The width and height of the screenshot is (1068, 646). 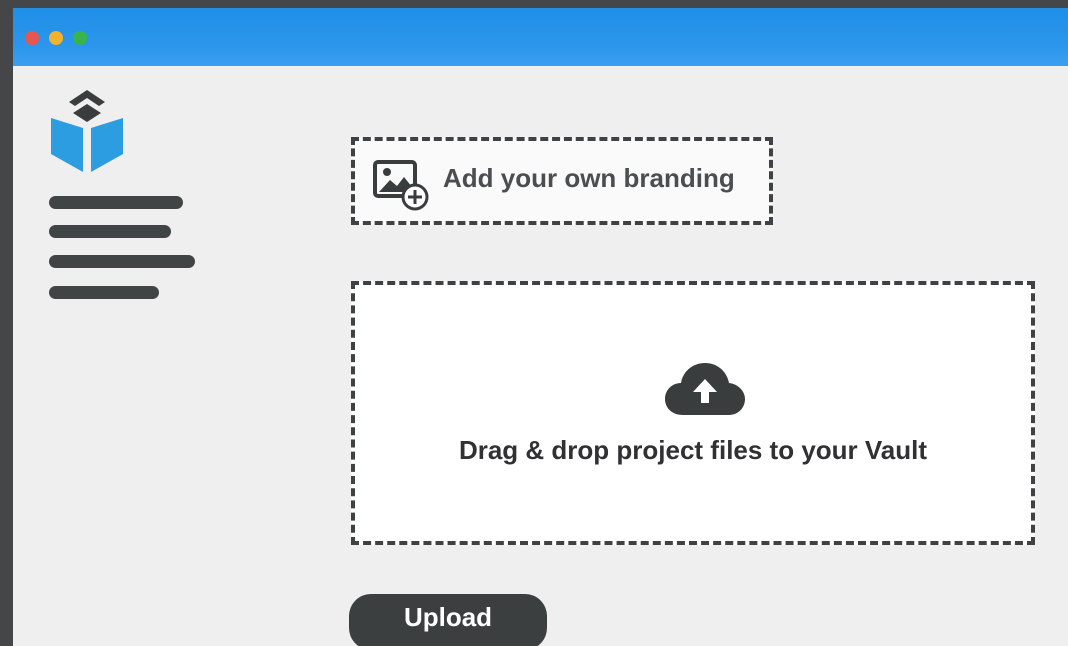 I want to click on add-branding-box: Add your own branding, so click(x=562, y=181).